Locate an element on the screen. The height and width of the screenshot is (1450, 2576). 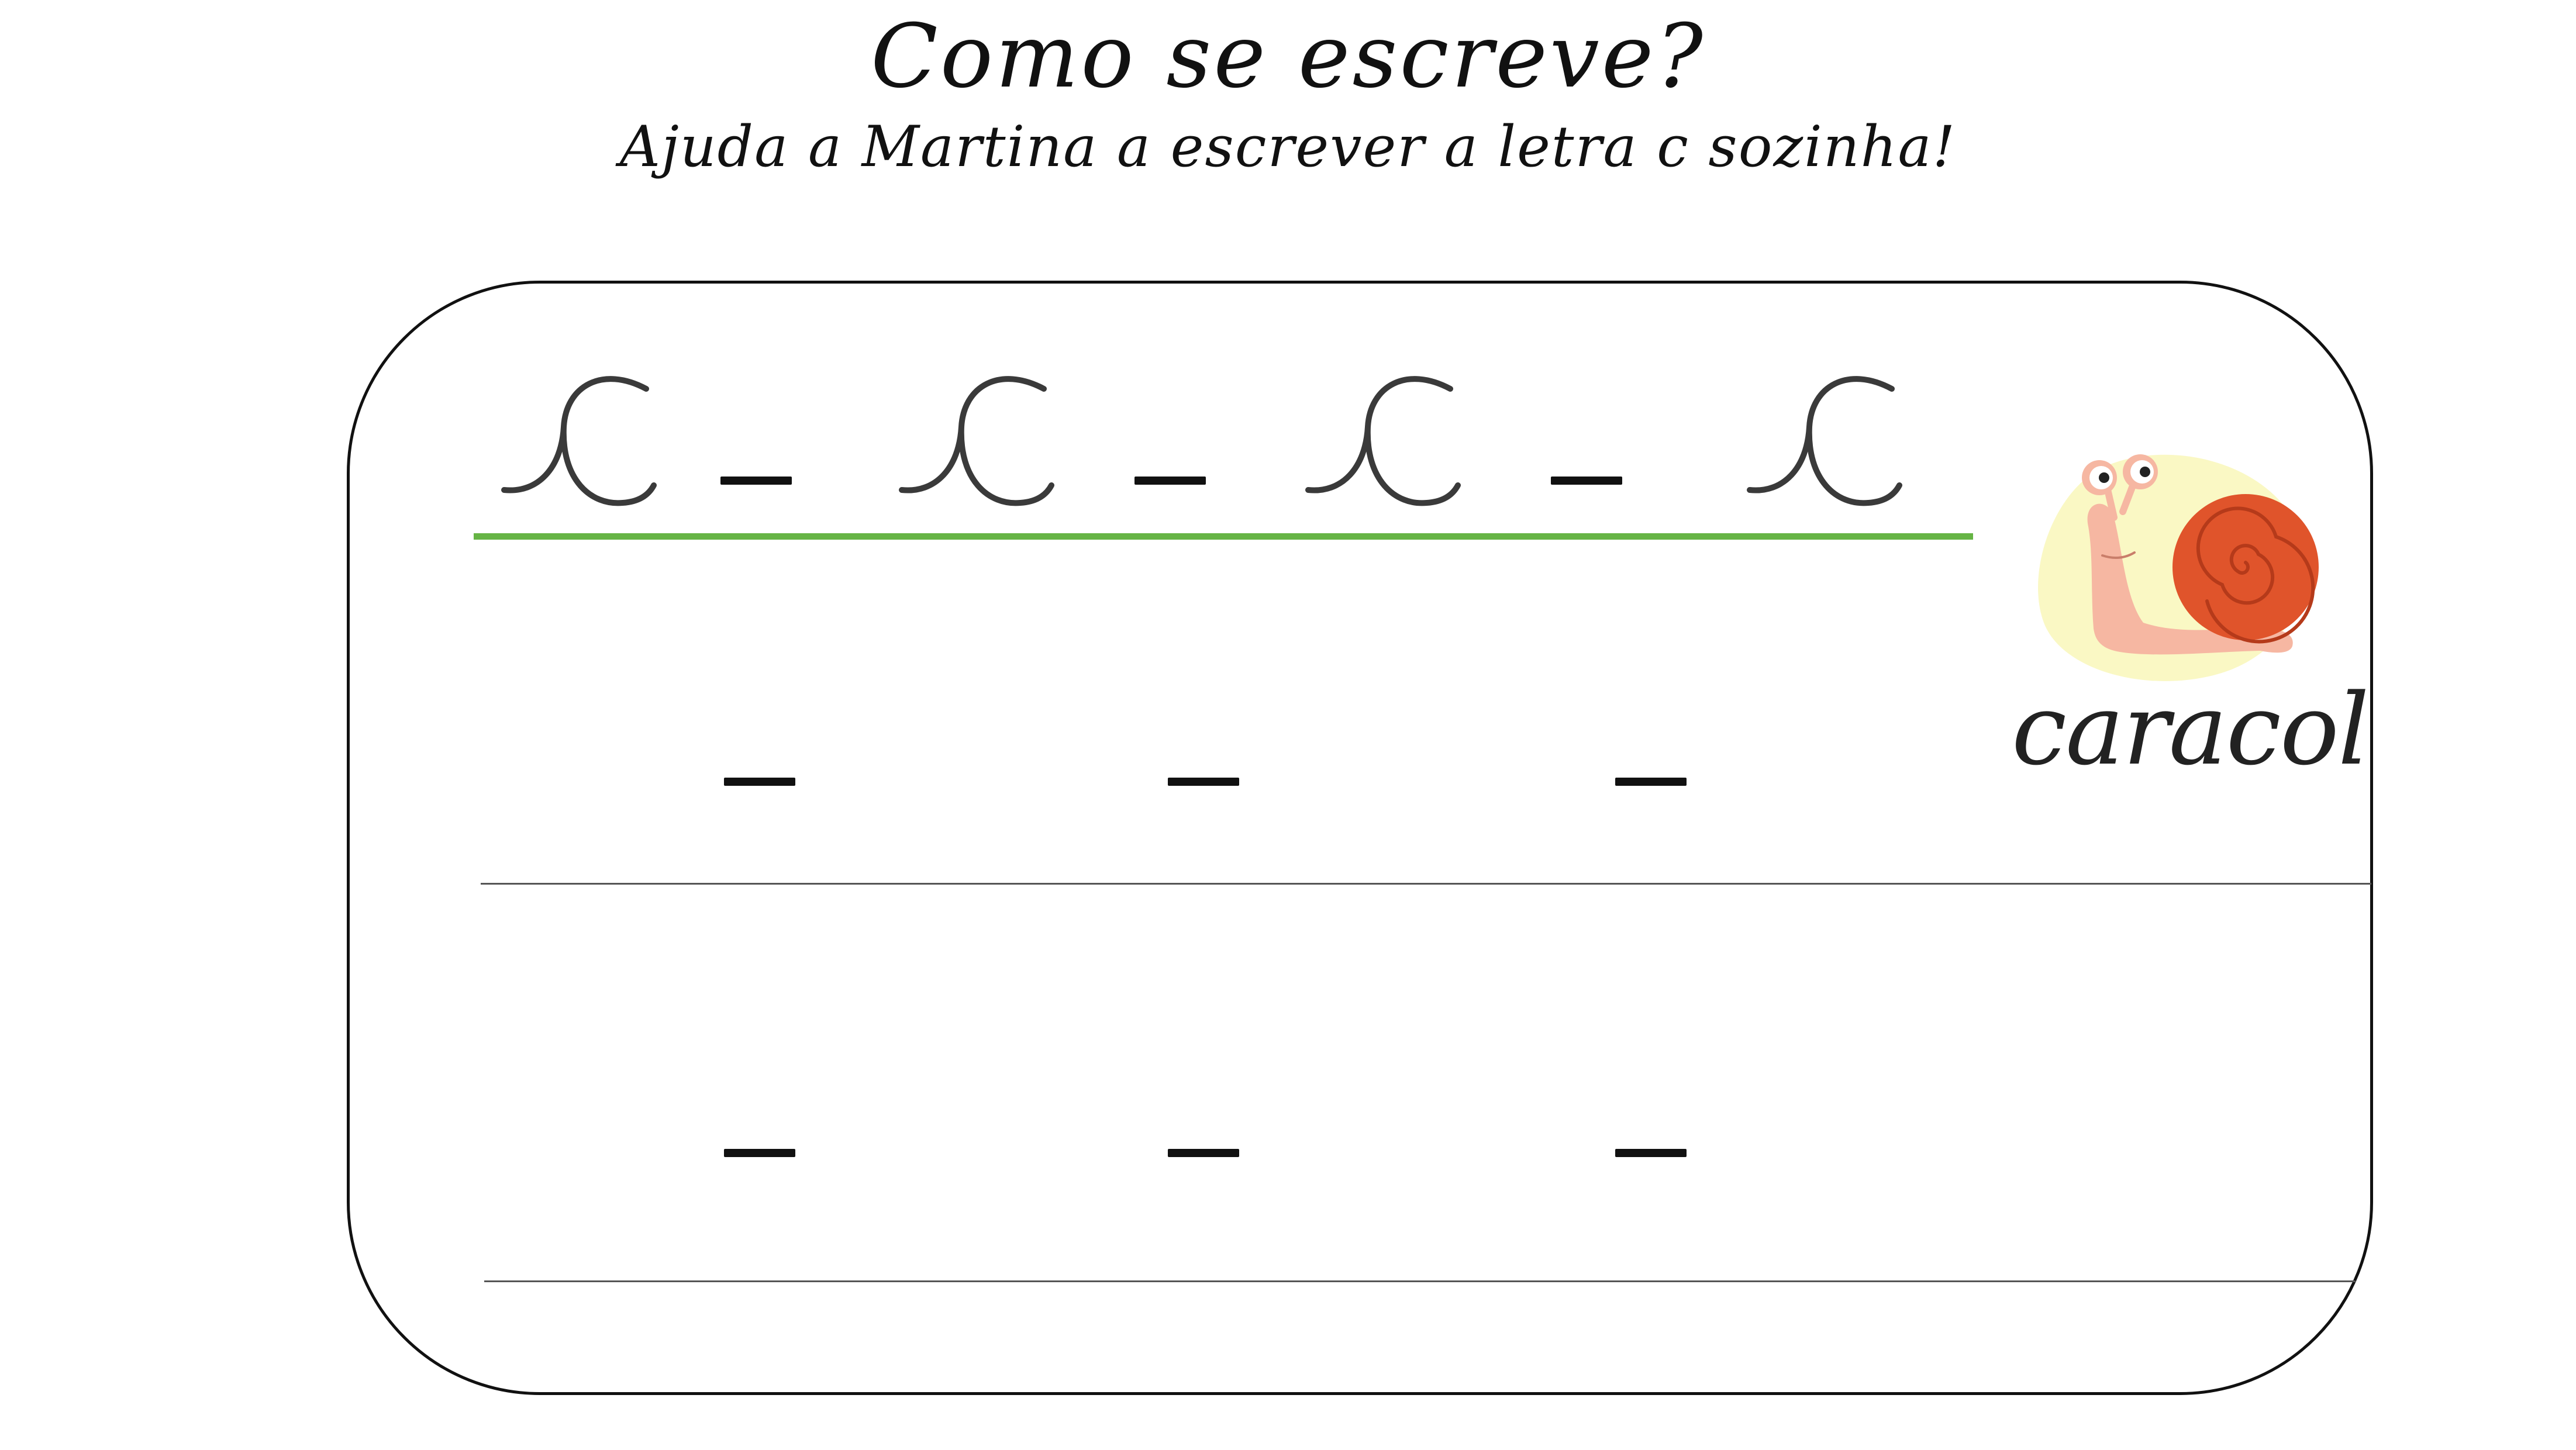
guide-line is located at coordinates (1223, 536).